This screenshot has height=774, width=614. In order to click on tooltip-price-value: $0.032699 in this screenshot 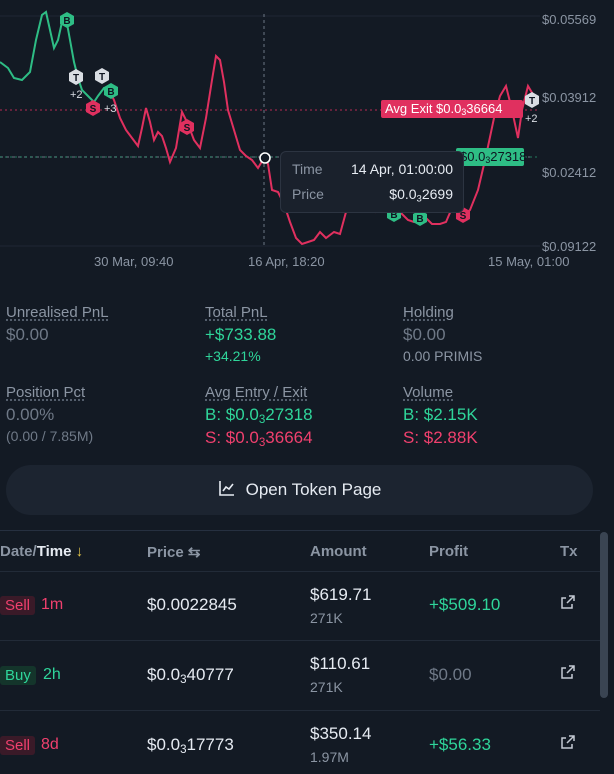, I will do `click(421, 195)`.